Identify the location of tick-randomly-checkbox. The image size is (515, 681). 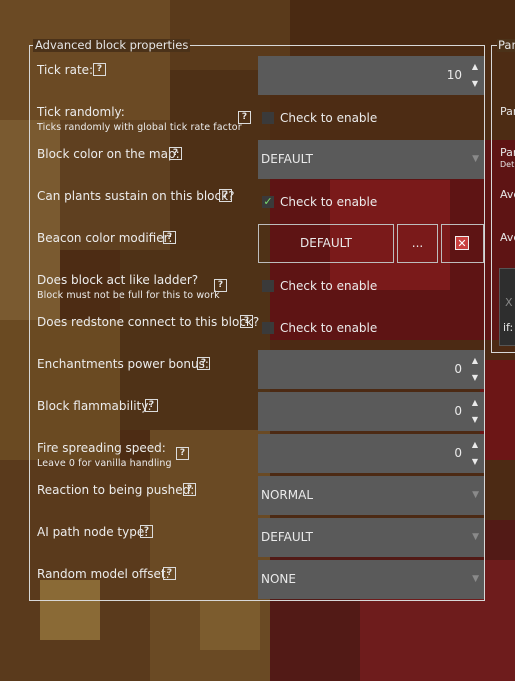
(268, 118).